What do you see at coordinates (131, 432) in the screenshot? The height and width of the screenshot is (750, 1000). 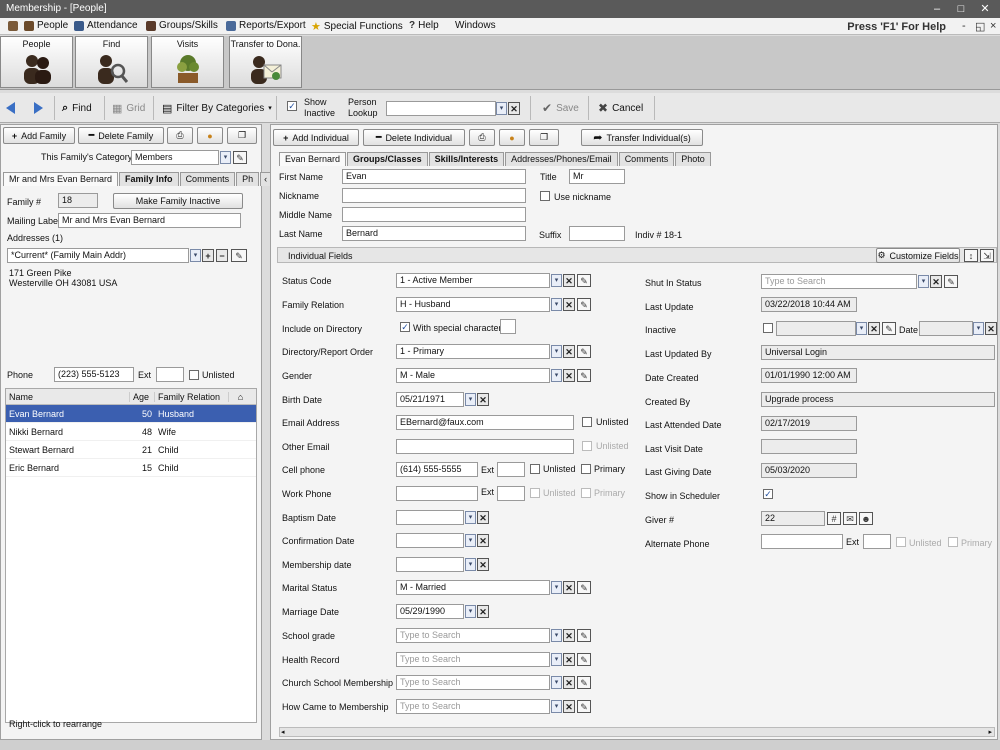 I see `table-row: Nikki Bernard 48 Wife` at bounding box center [131, 432].